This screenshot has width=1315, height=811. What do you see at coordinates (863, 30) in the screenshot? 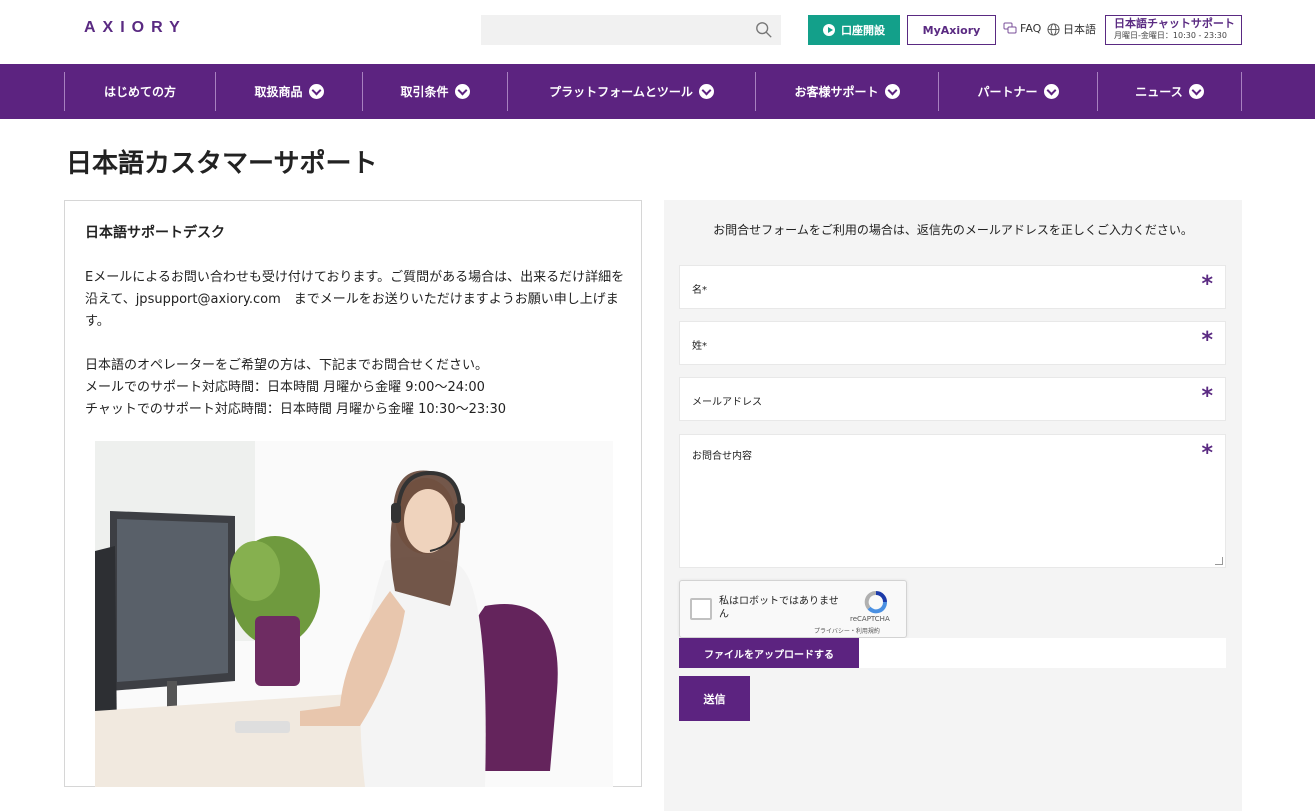
I see `open-account-label: 口座開設` at bounding box center [863, 30].